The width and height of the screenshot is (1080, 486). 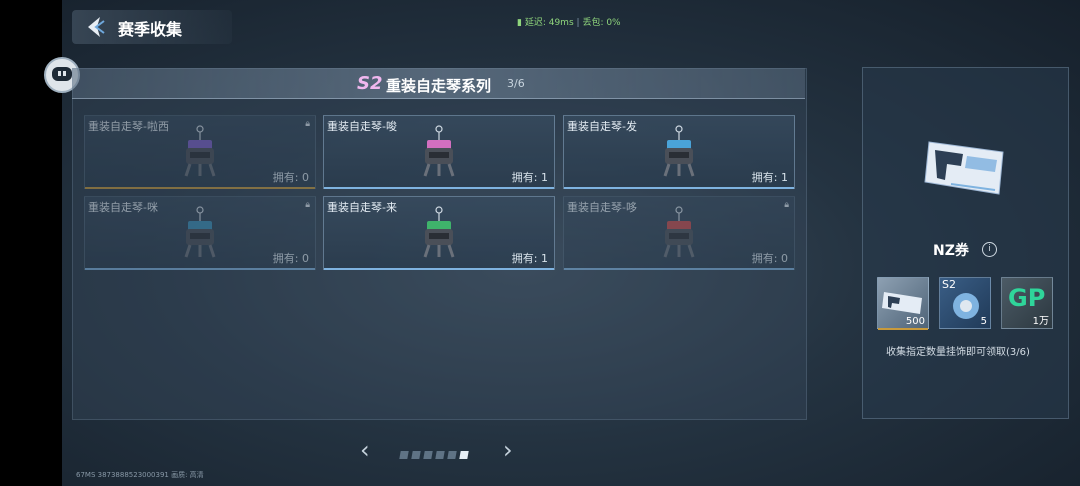 I want to click on collection-card: 重装自走琴-唆拥有: 1, so click(x=439, y=152).